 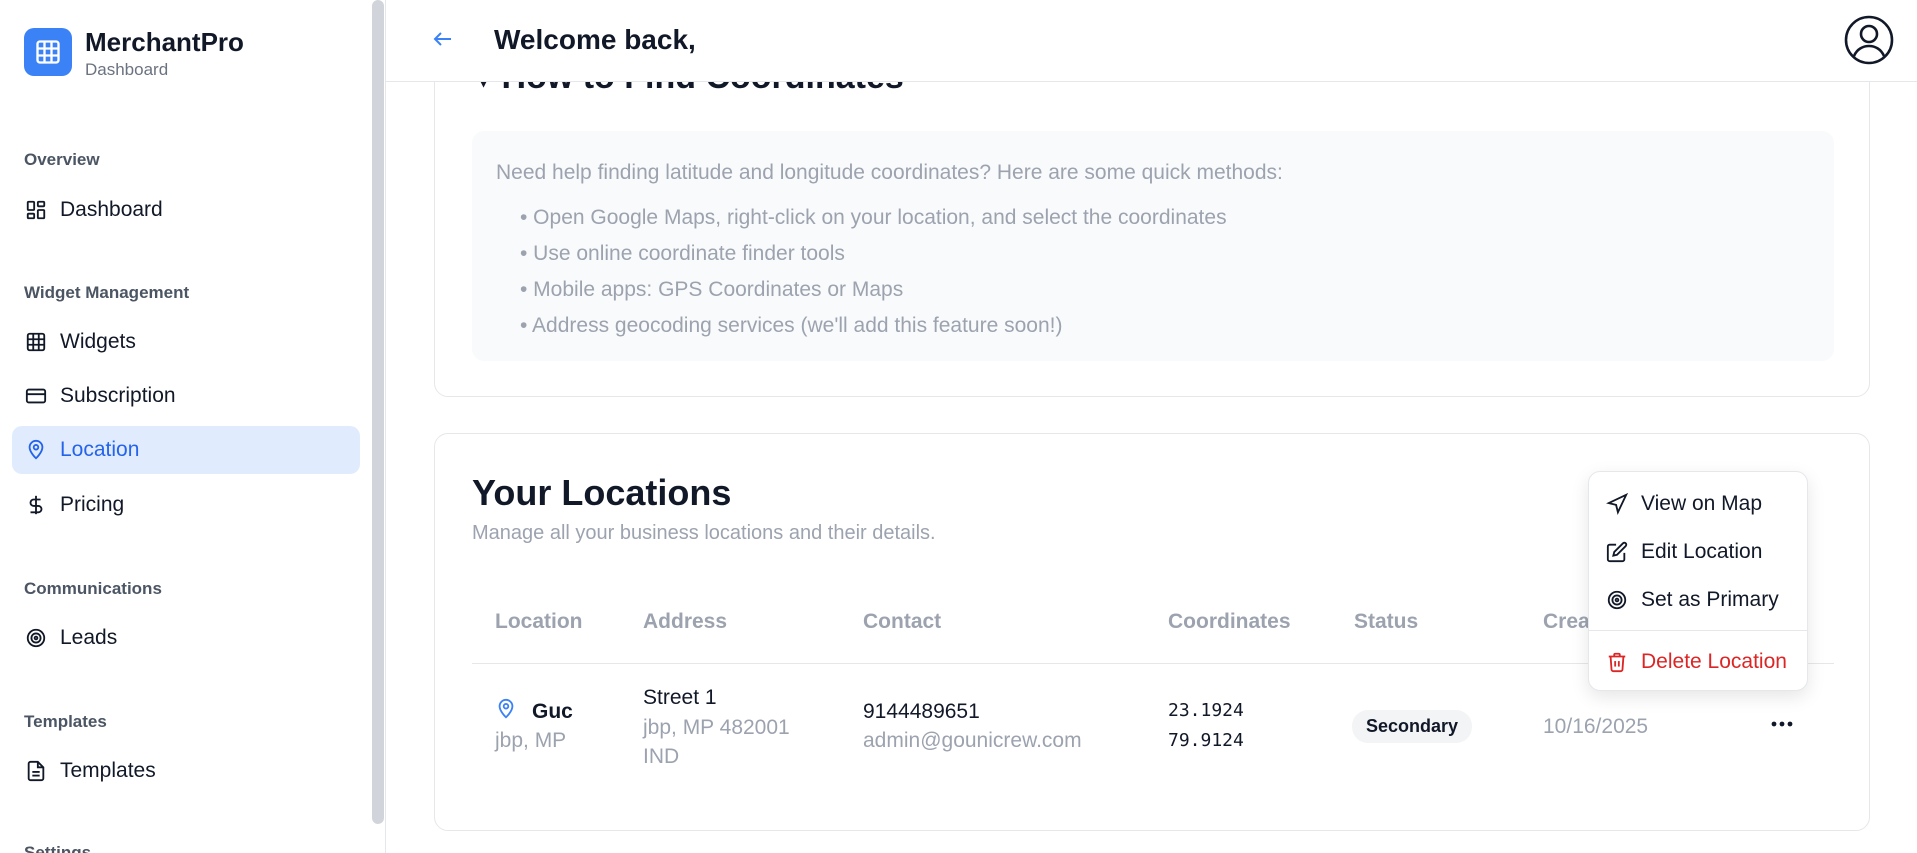 What do you see at coordinates (62, 159) in the screenshot?
I see `section-label-overview: Overview` at bounding box center [62, 159].